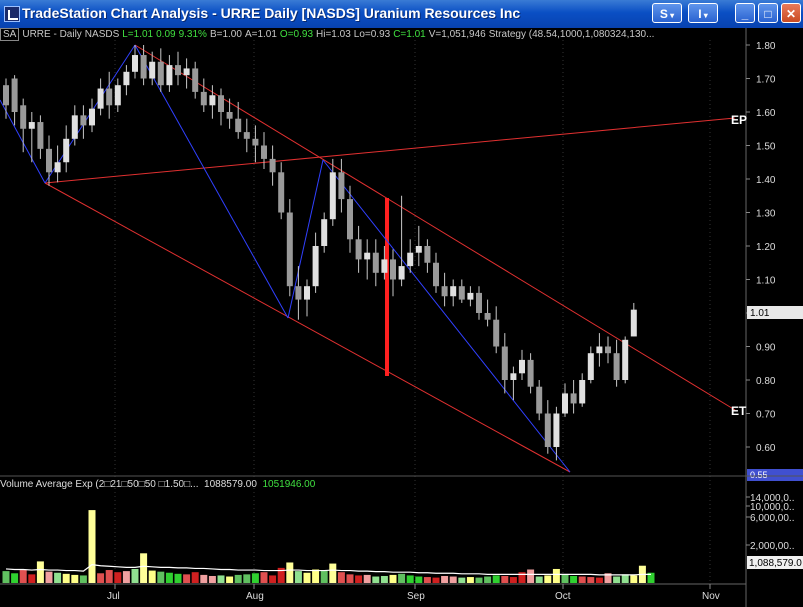 The height and width of the screenshot is (607, 803). What do you see at coordinates (791, 13) in the screenshot?
I see `close-button: ✕` at bounding box center [791, 13].